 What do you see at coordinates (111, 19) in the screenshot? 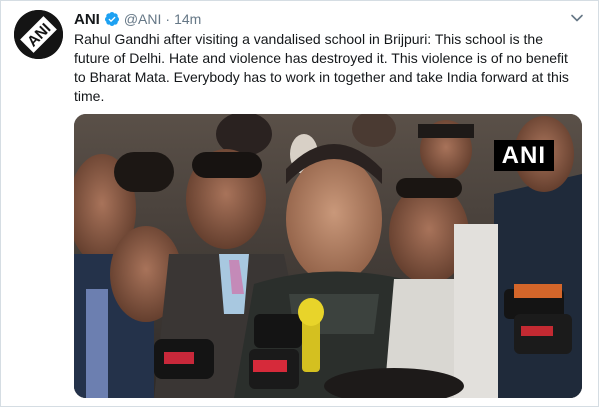
I see `verified-badge-icon` at bounding box center [111, 19].